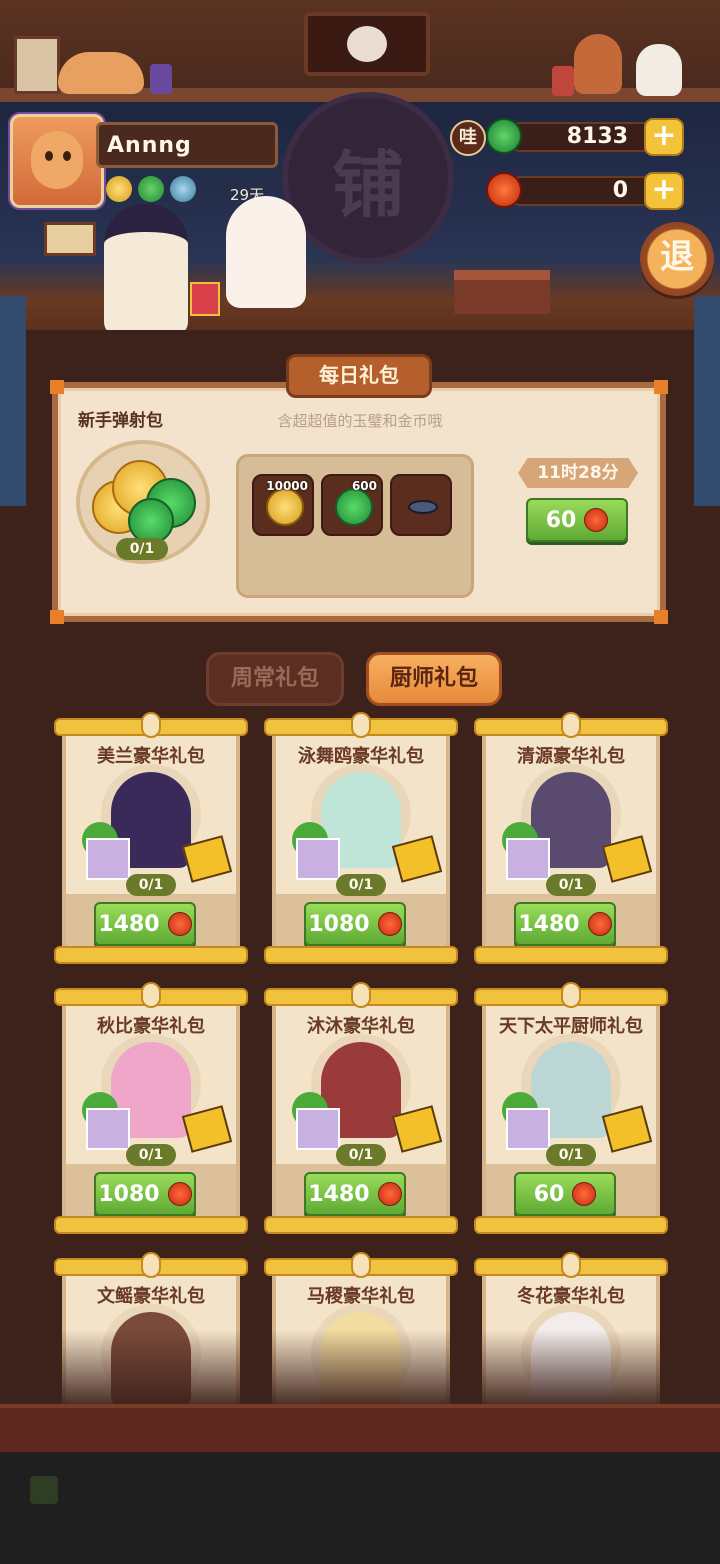 The image size is (720, 1564). What do you see at coordinates (360, 421) in the screenshot?
I see `daily-pack-description: 含超超值的玉璧和金币哦` at bounding box center [360, 421].